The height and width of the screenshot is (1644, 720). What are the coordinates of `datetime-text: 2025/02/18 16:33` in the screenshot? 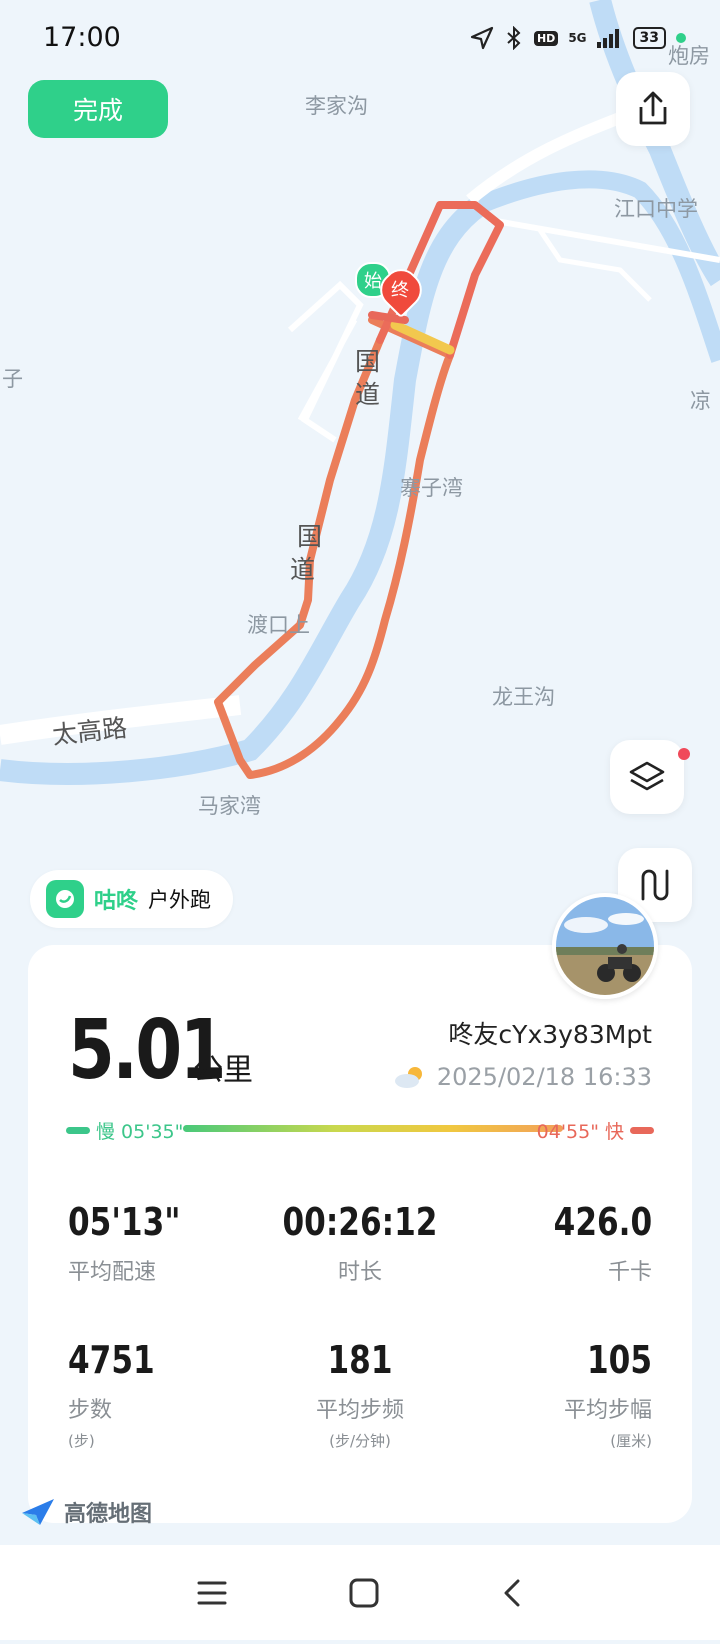 It's located at (544, 1077).